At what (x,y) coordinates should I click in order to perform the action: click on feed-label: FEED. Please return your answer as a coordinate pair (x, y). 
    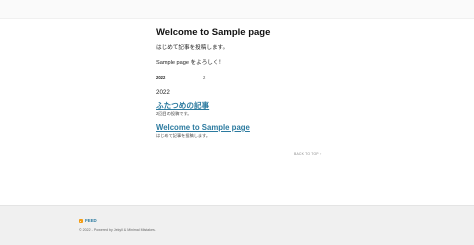
    Looking at the image, I should click on (91, 220).